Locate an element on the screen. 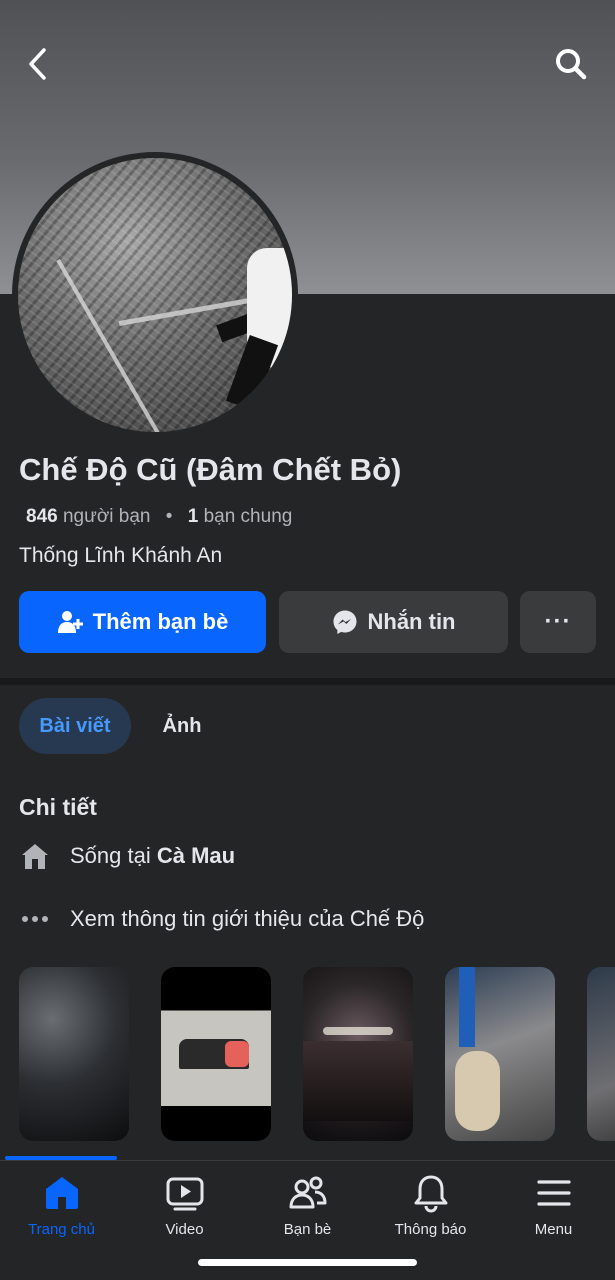 Image resolution: width=615 pixels, height=1280 pixels. profile-avatar is located at coordinates (155, 295).